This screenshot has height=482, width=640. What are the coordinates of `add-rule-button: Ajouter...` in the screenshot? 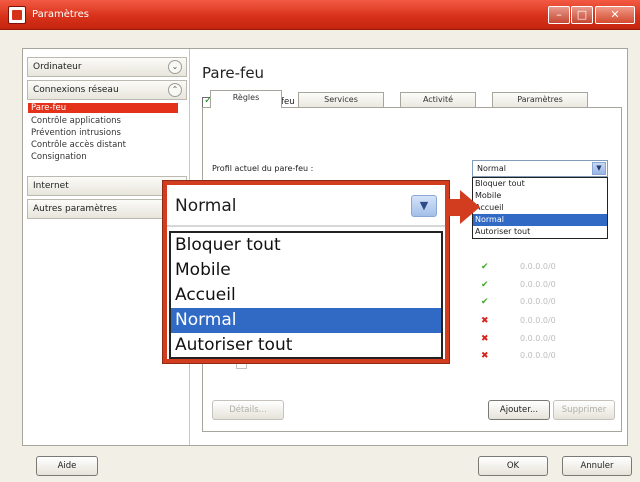 It's located at (519, 410).